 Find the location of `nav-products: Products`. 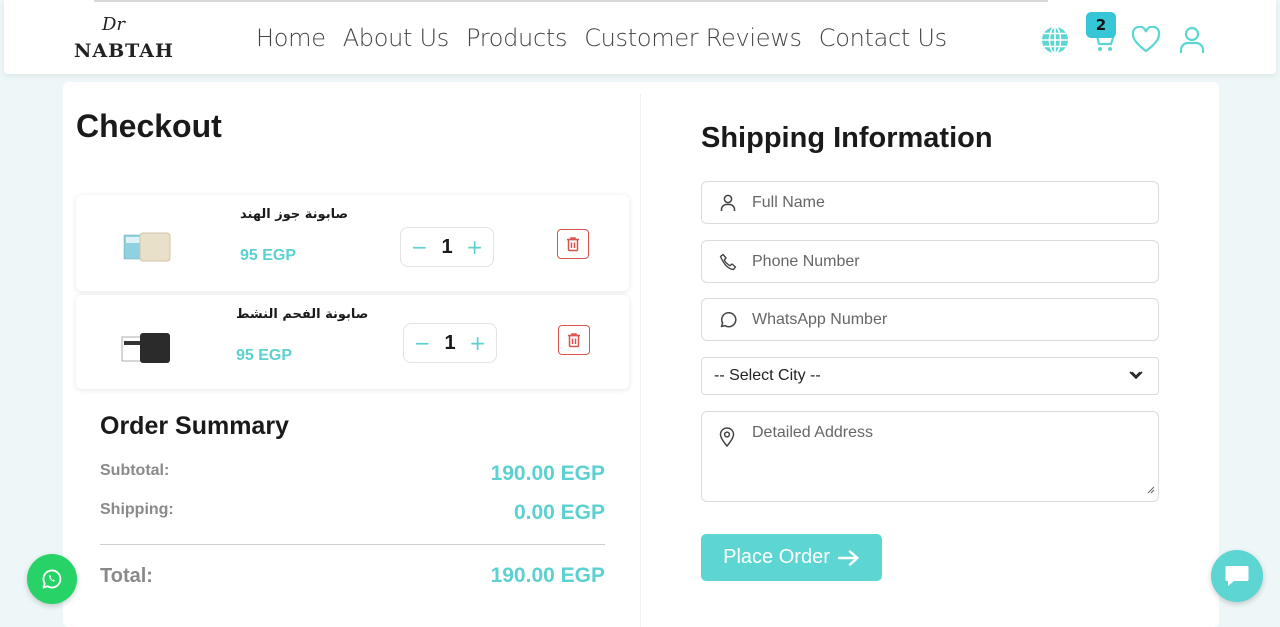

nav-products: Products is located at coordinates (517, 38).